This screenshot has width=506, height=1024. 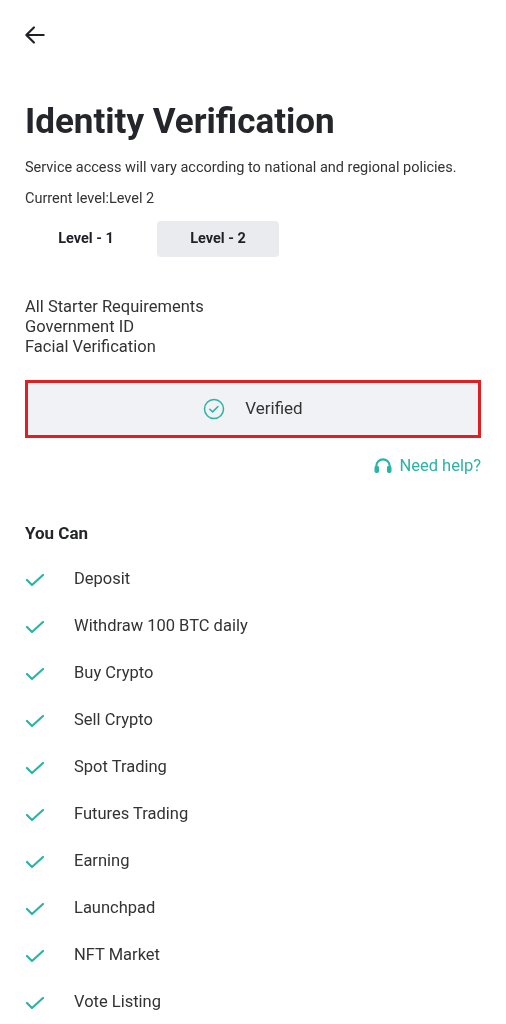 What do you see at coordinates (57, 533) in the screenshot?
I see `section-title: You Can` at bounding box center [57, 533].